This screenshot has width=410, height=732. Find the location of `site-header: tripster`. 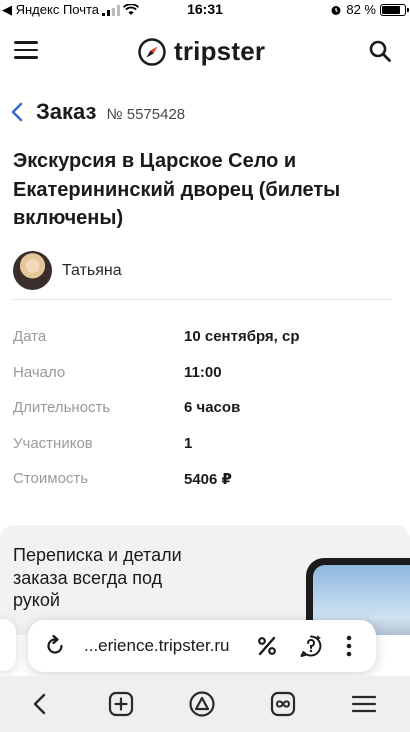

site-header: tripster is located at coordinates (205, 51).